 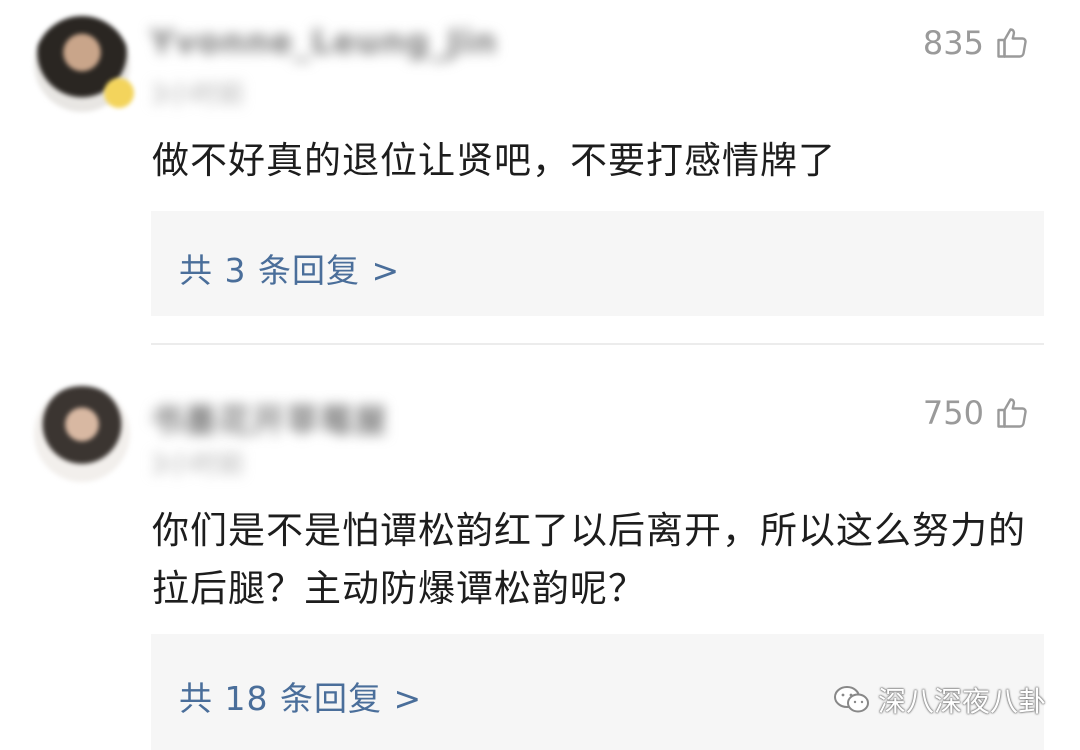 What do you see at coordinates (961, 701) in the screenshot?
I see `watermark-text: 深八深夜八卦` at bounding box center [961, 701].